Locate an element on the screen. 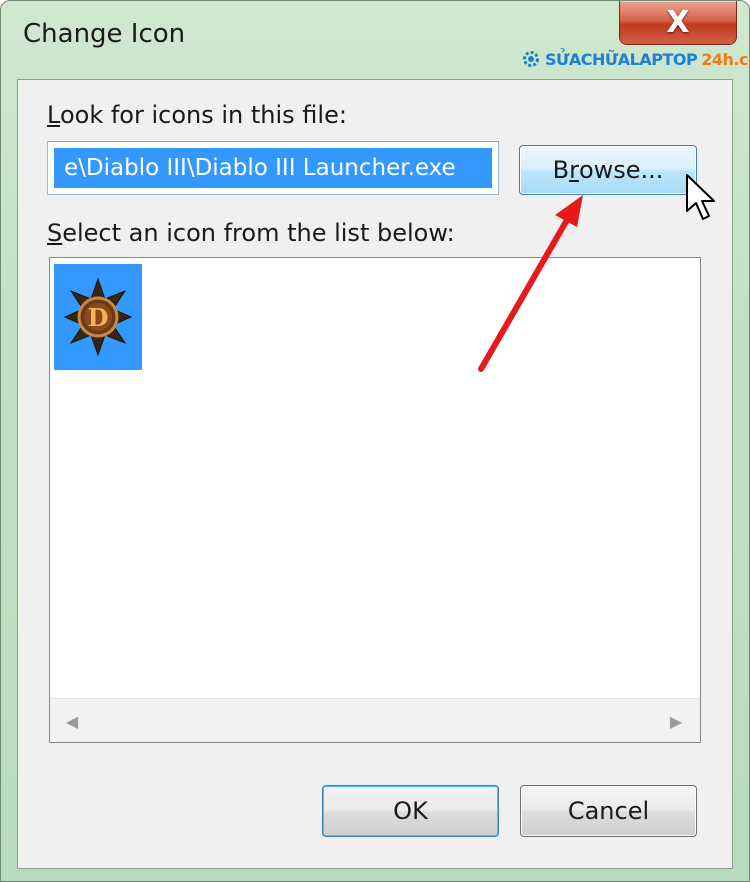 The width and height of the screenshot is (750, 882). look-label-text: ook for icons in this file: is located at coordinates (203, 115).